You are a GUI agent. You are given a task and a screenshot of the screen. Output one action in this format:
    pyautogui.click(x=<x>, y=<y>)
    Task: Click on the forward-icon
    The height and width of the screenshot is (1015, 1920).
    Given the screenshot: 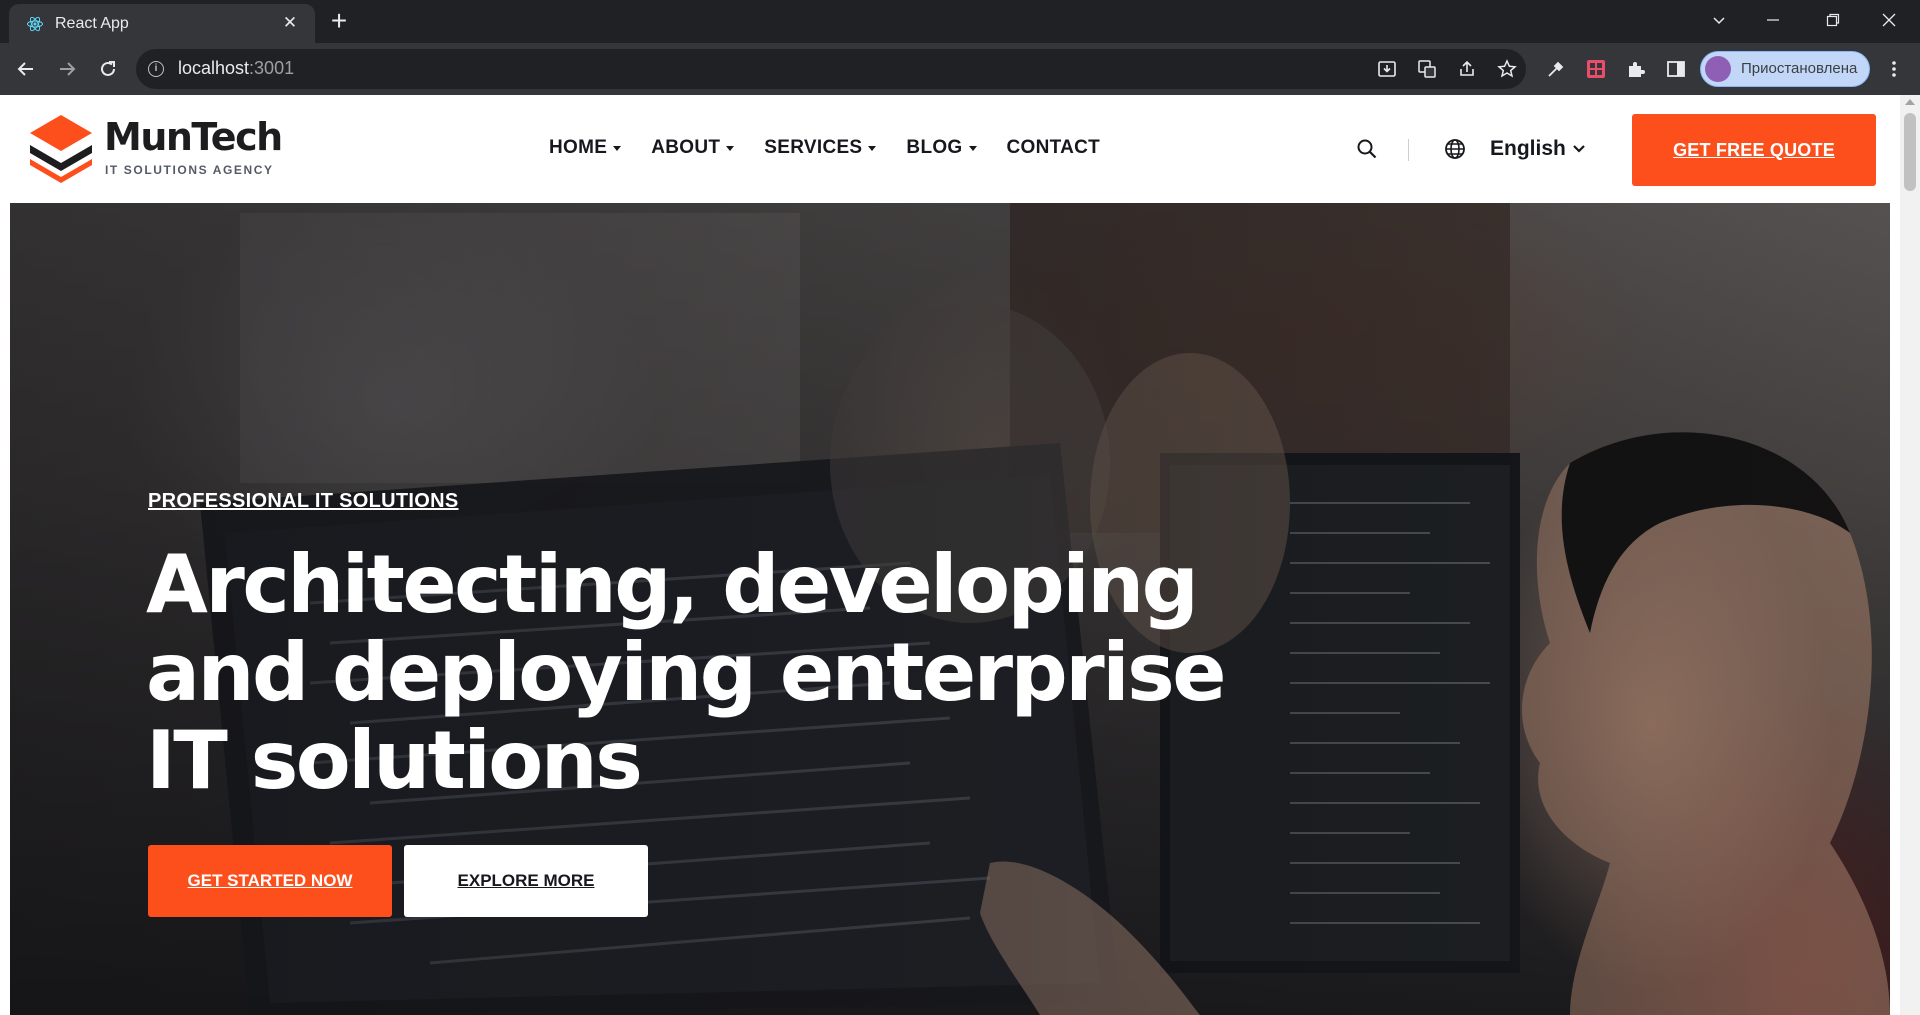 What is the action you would take?
    pyautogui.click(x=67, y=69)
    